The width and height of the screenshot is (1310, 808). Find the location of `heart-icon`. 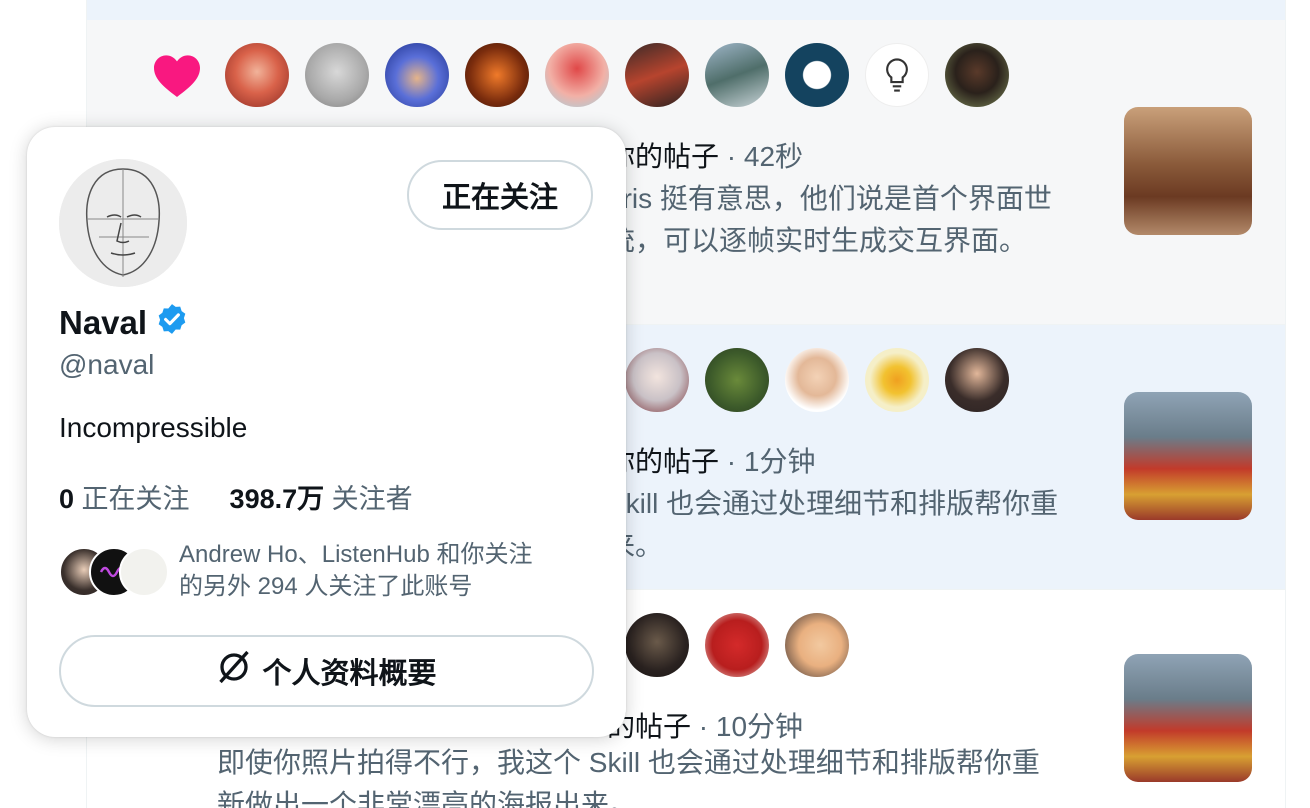

heart-icon is located at coordinates (177, 75).